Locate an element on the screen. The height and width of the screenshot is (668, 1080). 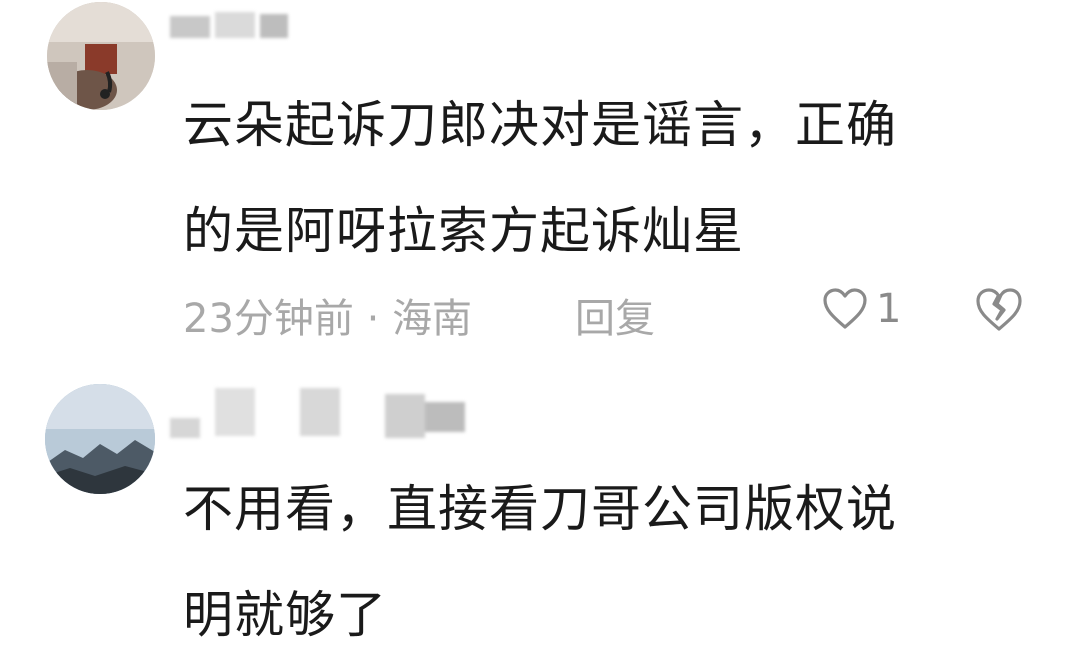
comment-text-line: 明就够了 is located at coordinates (285, 615).